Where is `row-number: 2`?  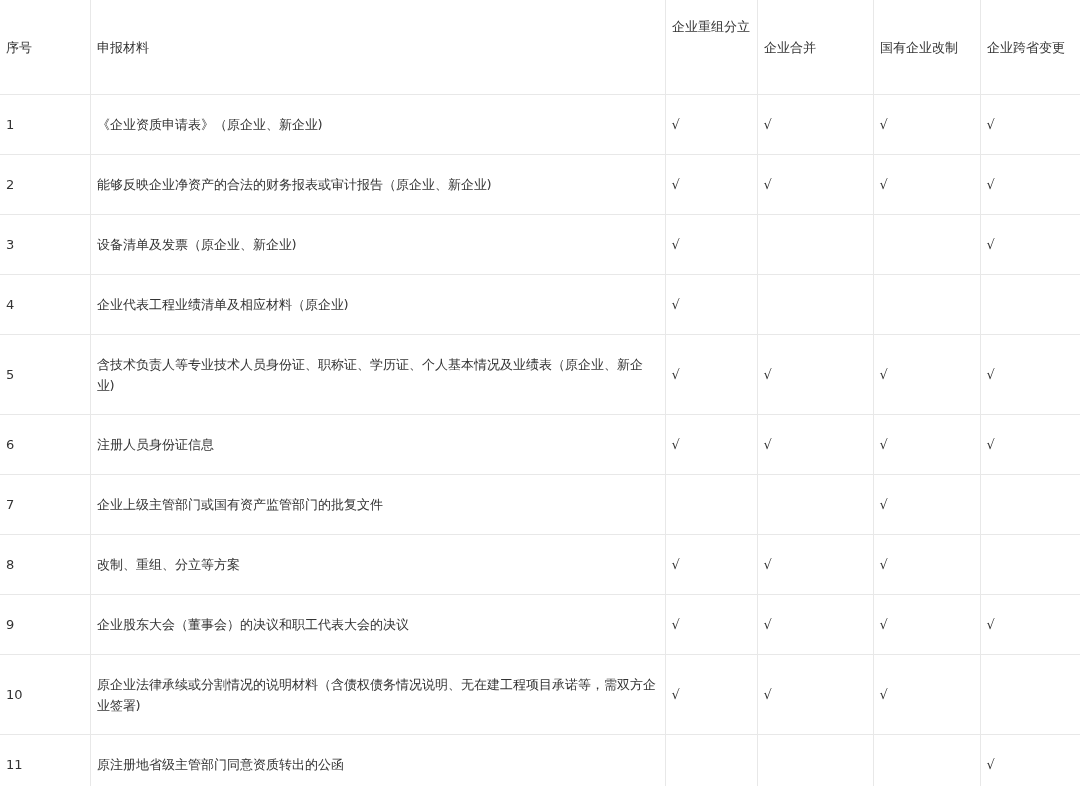 row-number: 2 is located at coordinates (45, 184).